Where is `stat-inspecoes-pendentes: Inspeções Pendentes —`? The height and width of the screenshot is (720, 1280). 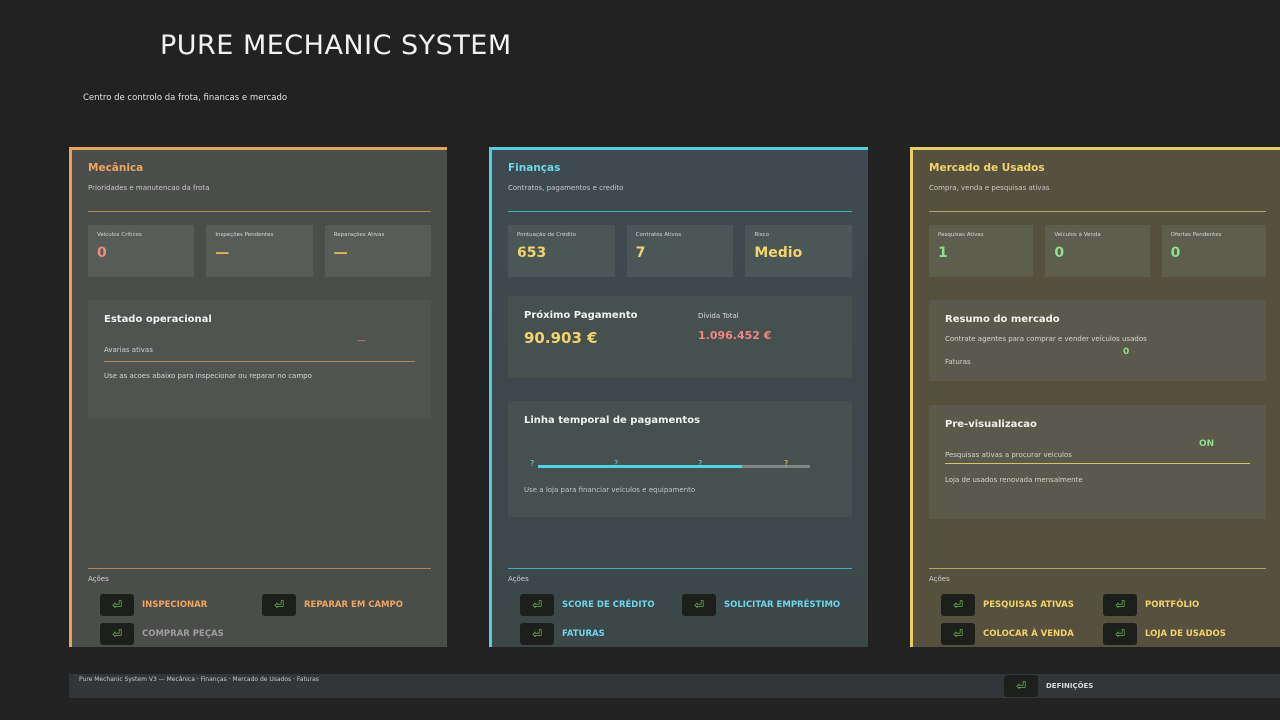
stat-inspecoes-pendentes: Inspeções Pendentes — is located at coordinates (259, 251).